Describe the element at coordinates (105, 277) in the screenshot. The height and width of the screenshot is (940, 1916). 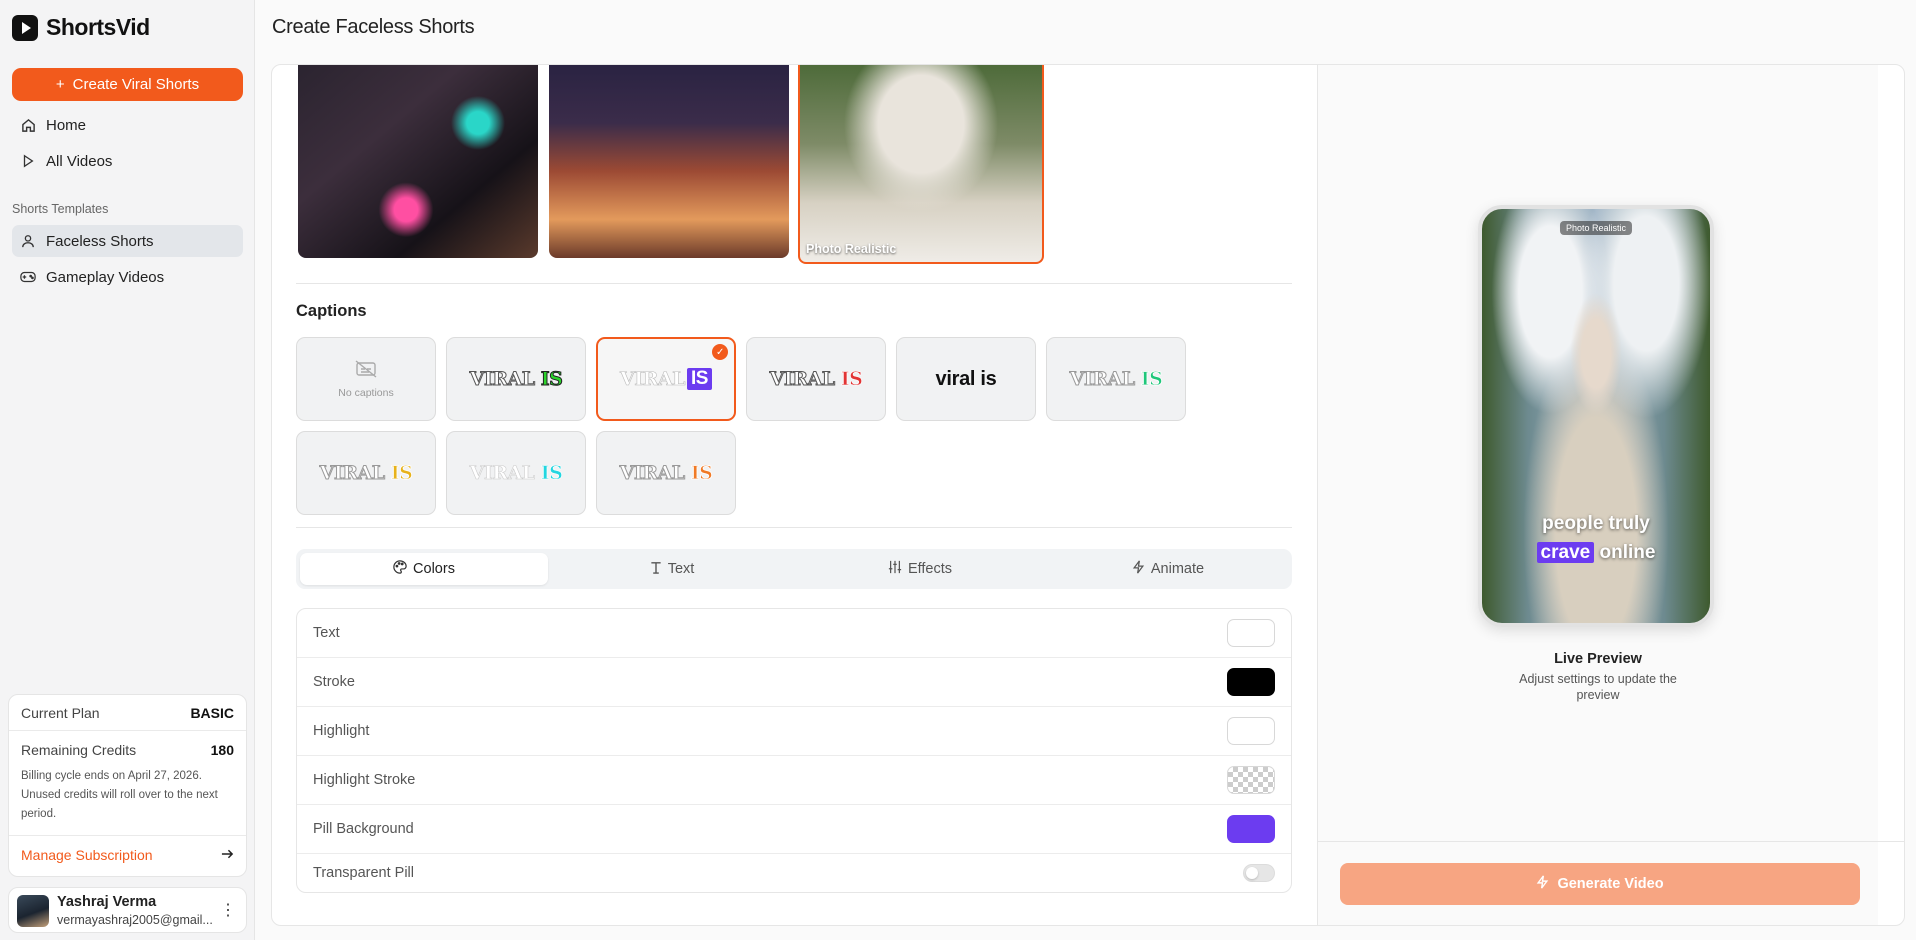
I see `sidebar-item-label: Gameplay Videos` at that location.